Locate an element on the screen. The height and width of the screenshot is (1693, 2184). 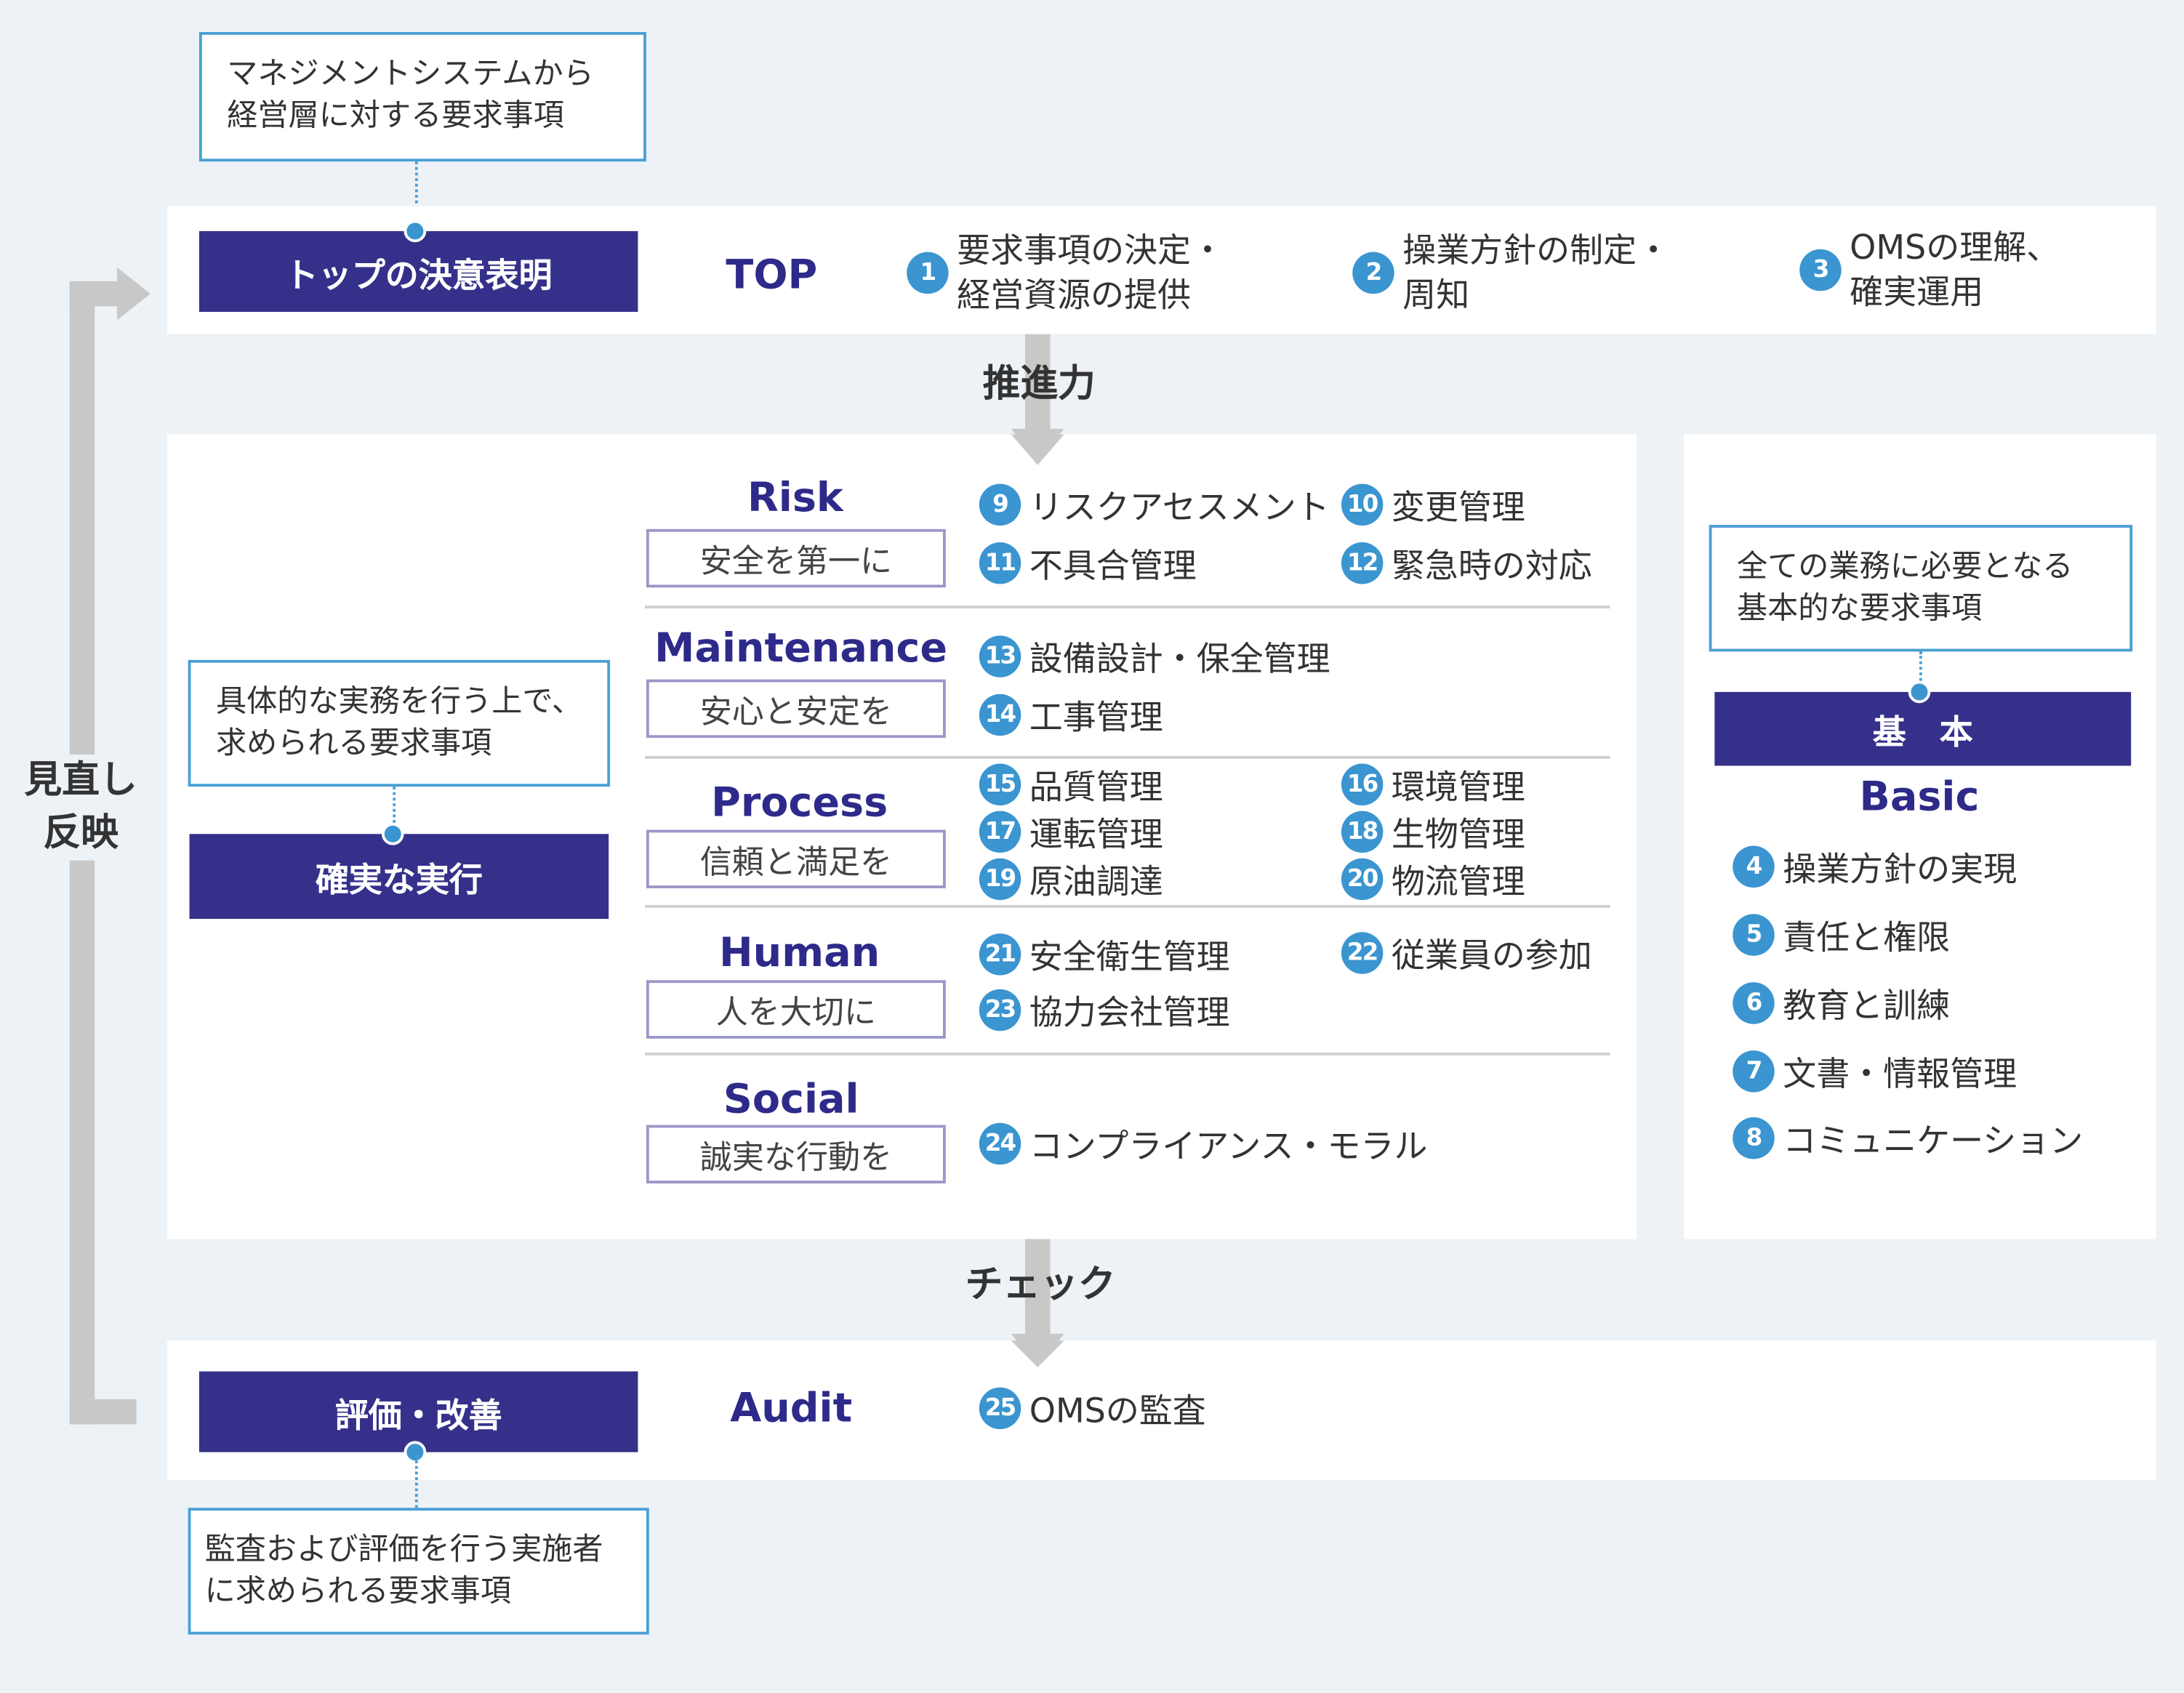
item-text: 確実運用 is located at coordinates (1917, 293).